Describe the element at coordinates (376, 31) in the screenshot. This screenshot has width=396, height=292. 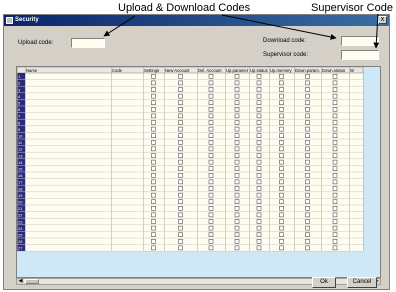
I see `supervisor-arrow` at that location.